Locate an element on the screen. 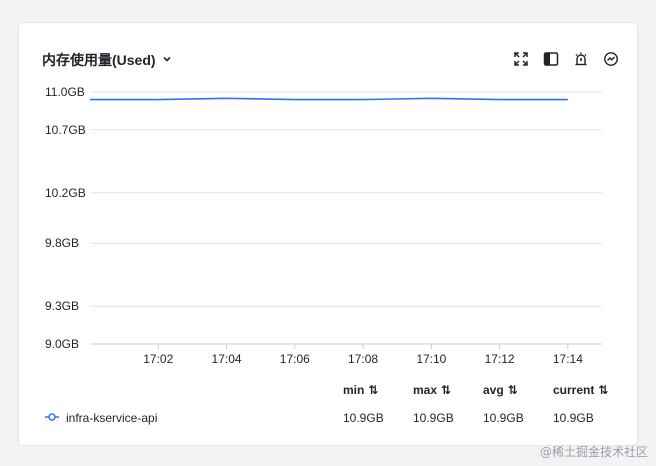 Image resolution: width=656 pixels, height=466 pixels. y-tick-label: 10.2GB is located at coordinates (65, 193).